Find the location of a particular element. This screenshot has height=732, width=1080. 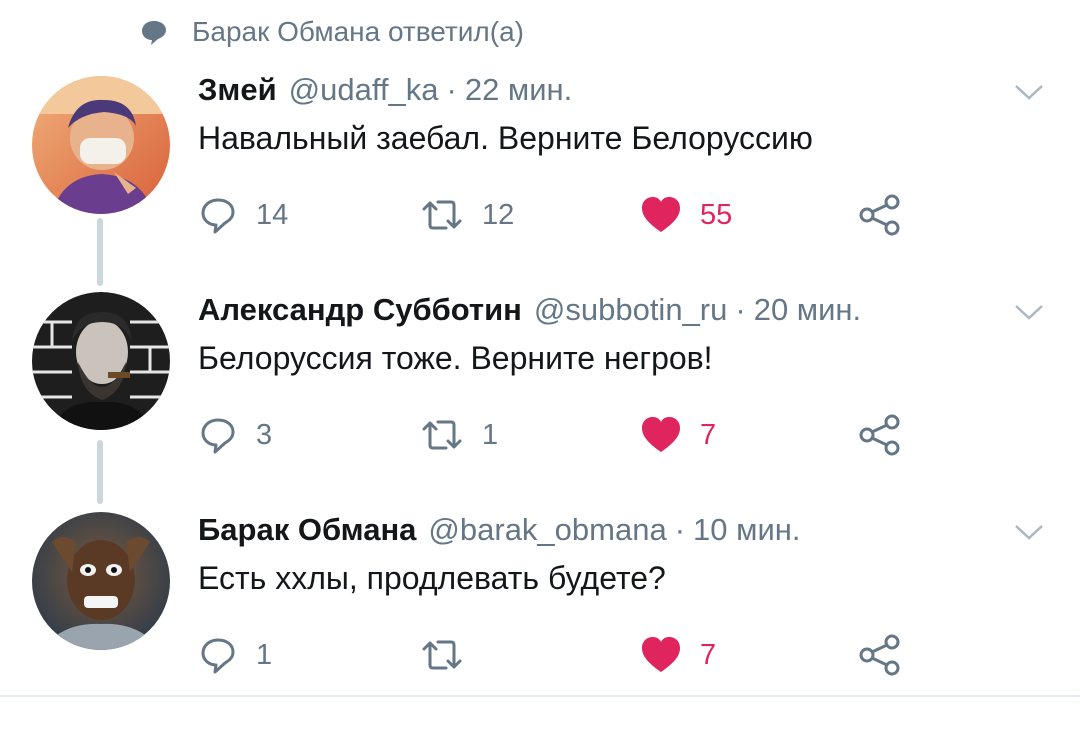

retweet-button: 12 is located at coordinates (467, 215).